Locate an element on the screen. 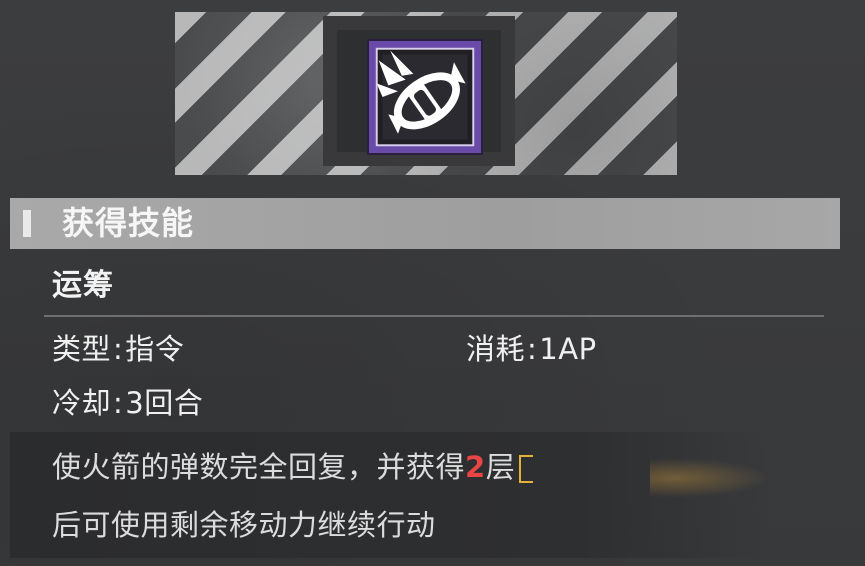 This screenshot has width=865, height=566. divider is located at coordinates (434, 316).